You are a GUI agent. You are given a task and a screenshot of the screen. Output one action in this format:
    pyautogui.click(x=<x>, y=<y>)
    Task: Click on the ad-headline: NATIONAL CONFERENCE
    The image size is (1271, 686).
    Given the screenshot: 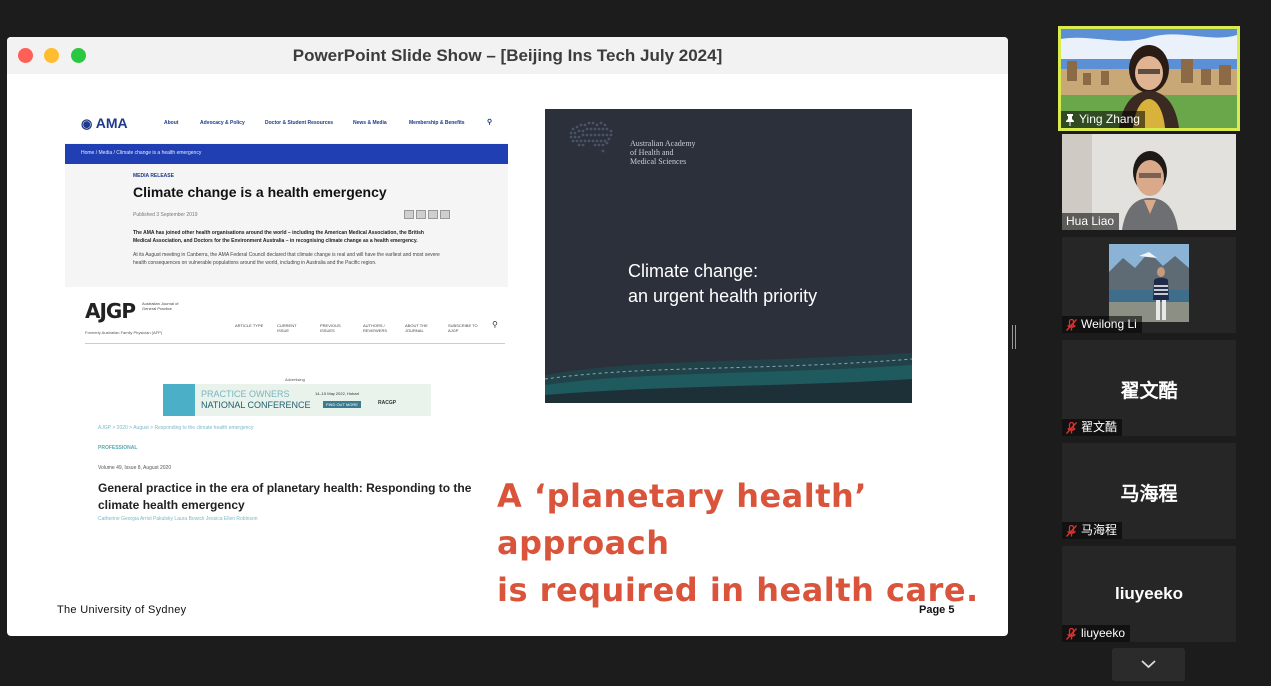 What is the action you would take?
    pyautogui.click(x=256, y=405)
    